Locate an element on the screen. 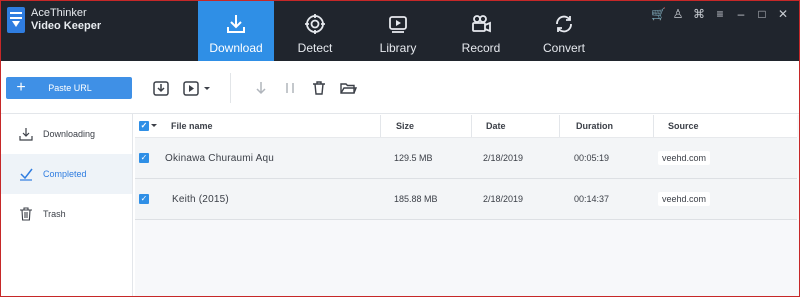 This screenshot has width=800, height=297. tab-library-label: Library is located at coordinates (398, 48).